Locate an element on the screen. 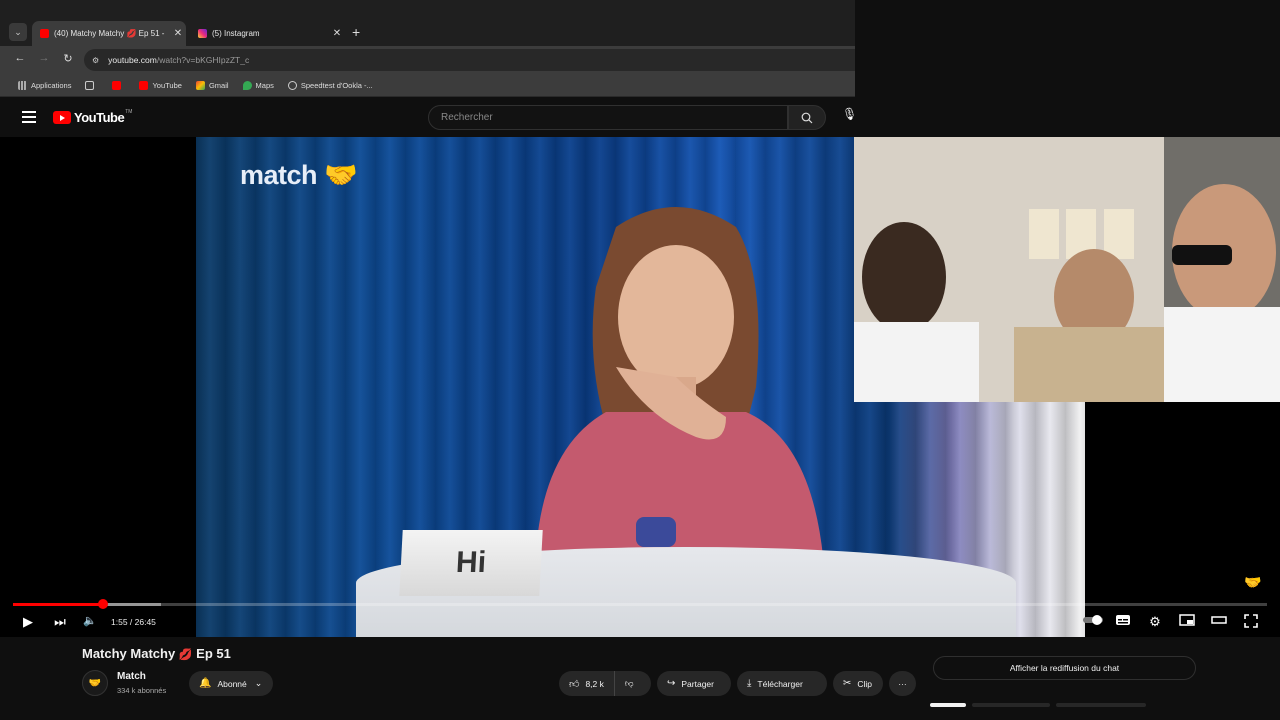 This screenshot has width=1280, height=720. bookmark-gmail: Gmail is located at coordinates (212, 85).